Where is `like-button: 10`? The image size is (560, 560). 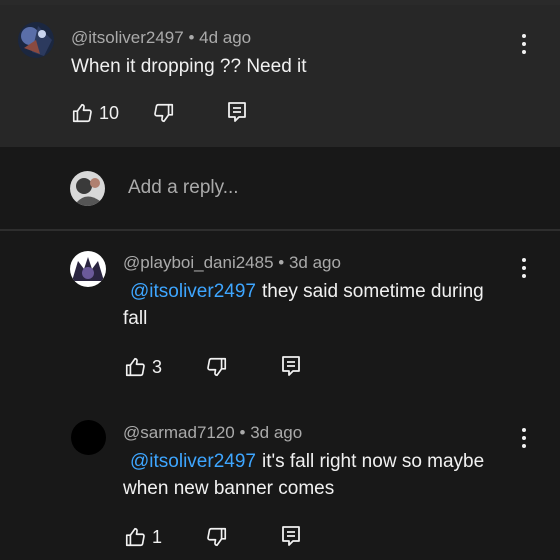
like-button: 10 is located at coordinates (95, 113).